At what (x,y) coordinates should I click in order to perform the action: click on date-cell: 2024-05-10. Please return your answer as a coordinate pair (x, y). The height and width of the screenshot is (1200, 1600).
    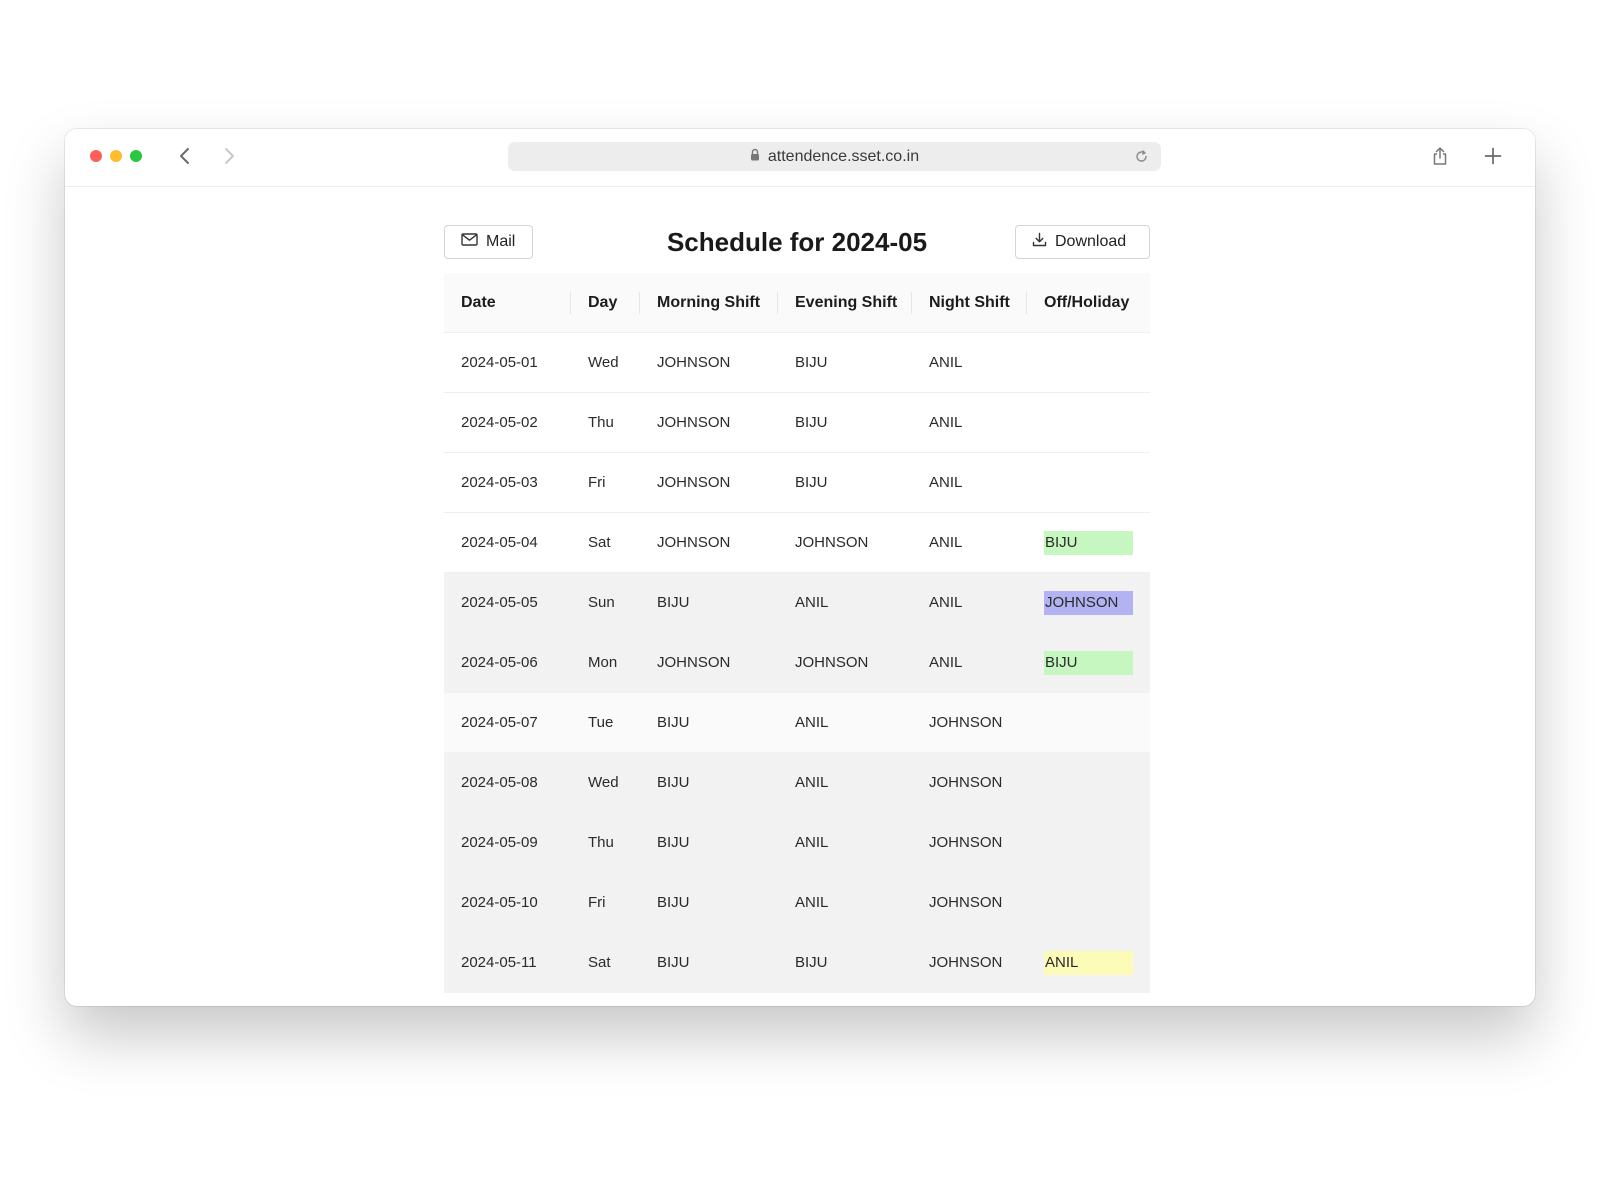
    Looking at the image, I should click on (507, 902).